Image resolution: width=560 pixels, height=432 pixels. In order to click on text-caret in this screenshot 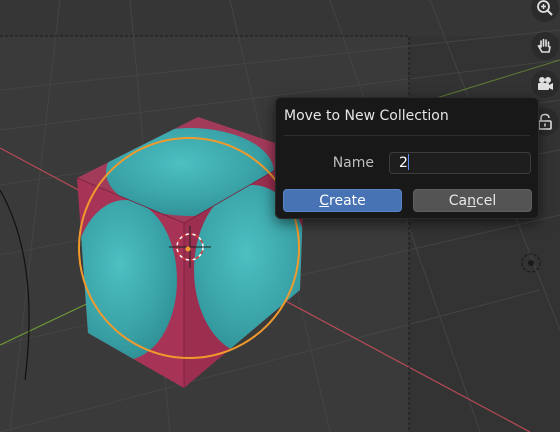, I will do `click(408, 162)`.